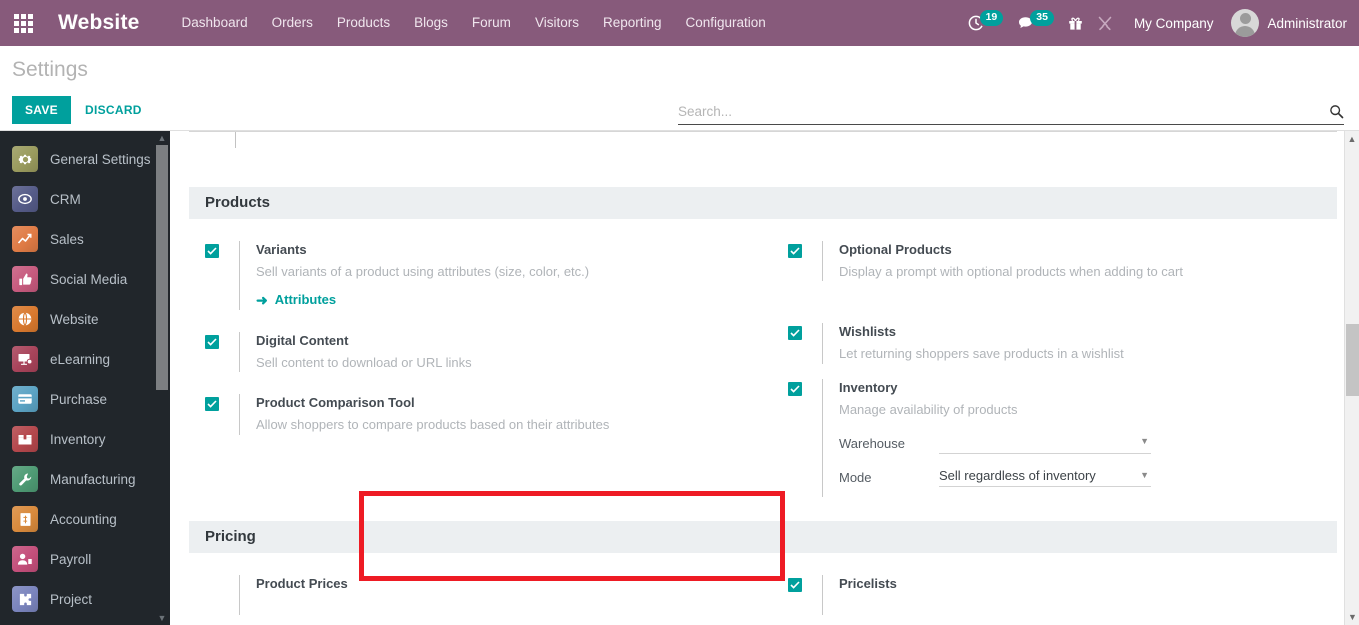  What do you see at coordinates (85, 559) in the screenshot?
I see `sidebar-item-payroll: Payroll` at bounding box center [85, 559].